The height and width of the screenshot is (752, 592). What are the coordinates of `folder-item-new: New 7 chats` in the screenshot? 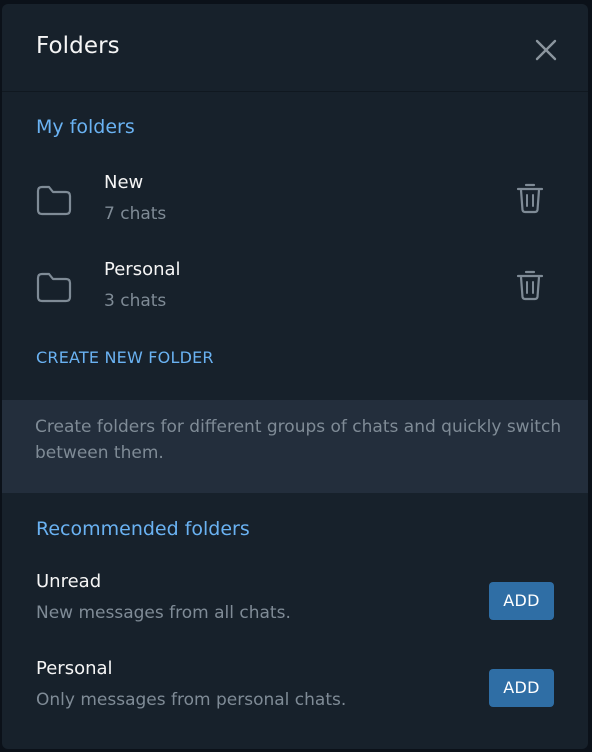 It's located at (295, 200).